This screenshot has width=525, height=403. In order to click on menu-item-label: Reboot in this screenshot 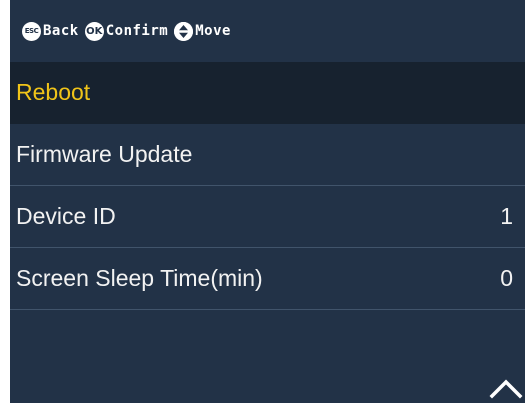, I will do `click(53, 92)`.